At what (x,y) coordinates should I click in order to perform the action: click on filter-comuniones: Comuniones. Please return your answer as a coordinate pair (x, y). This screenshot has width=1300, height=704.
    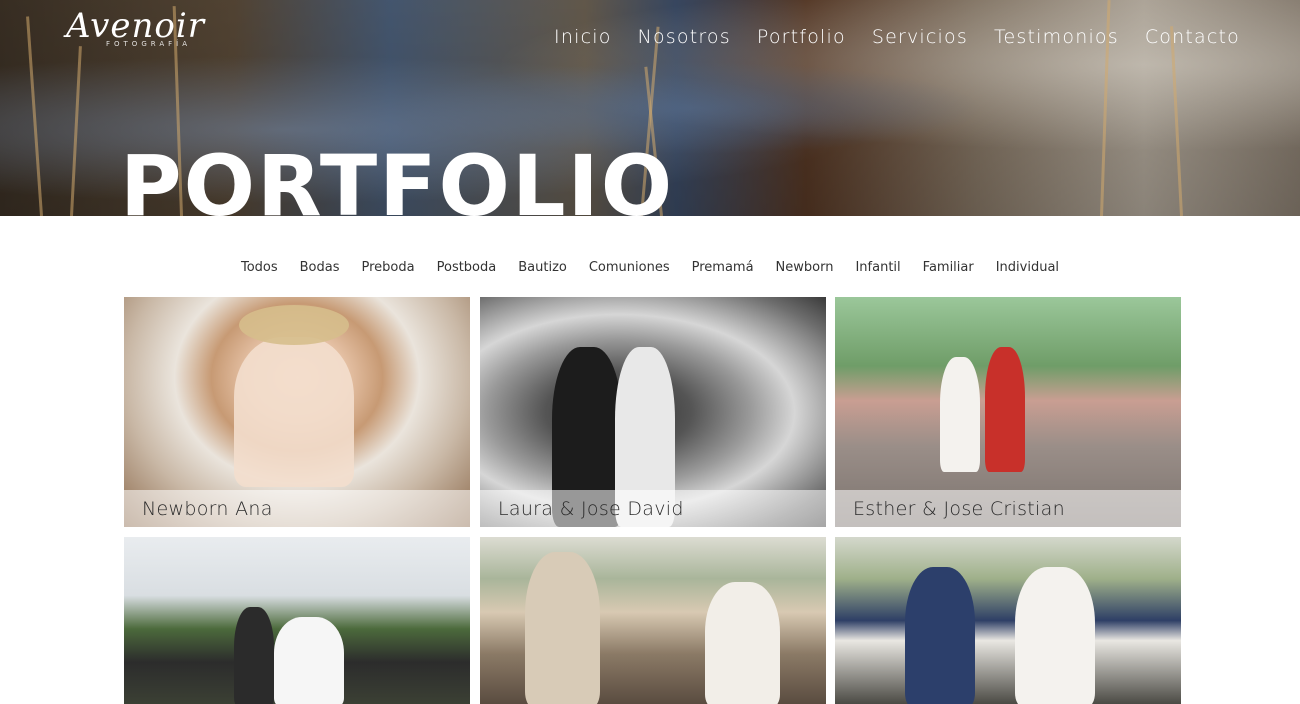
    Looking at the image, I should click on (629, 267).